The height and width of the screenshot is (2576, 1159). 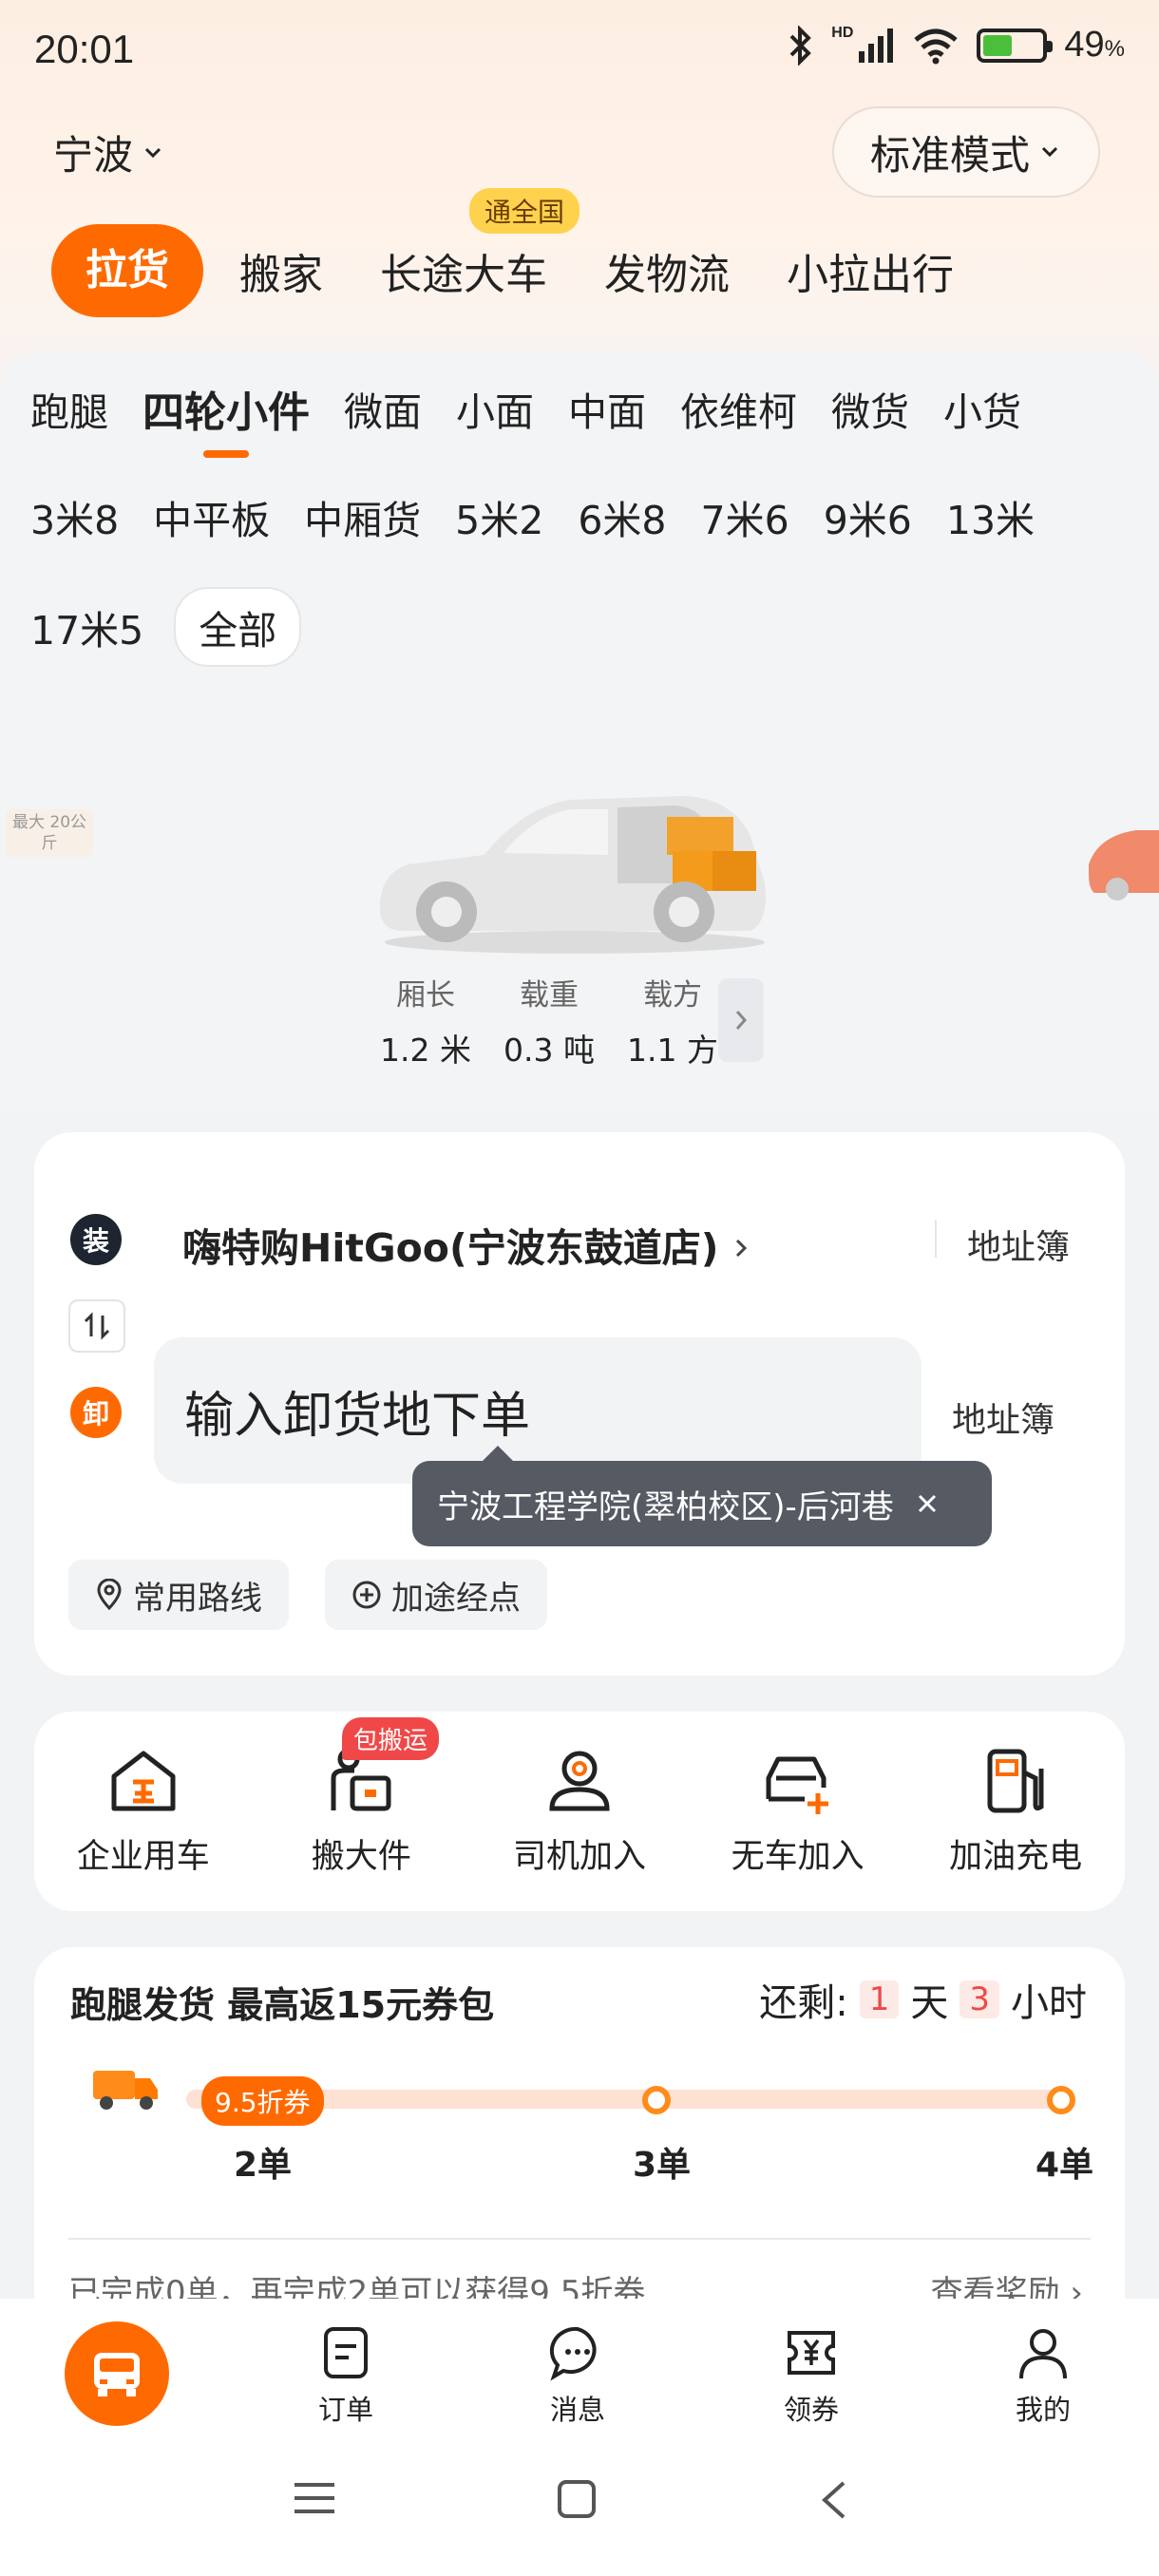 What do you see at coordinates (84, 49) in the screenshot?
I see `status-time: 20:01` at bounding box center [84, 49].